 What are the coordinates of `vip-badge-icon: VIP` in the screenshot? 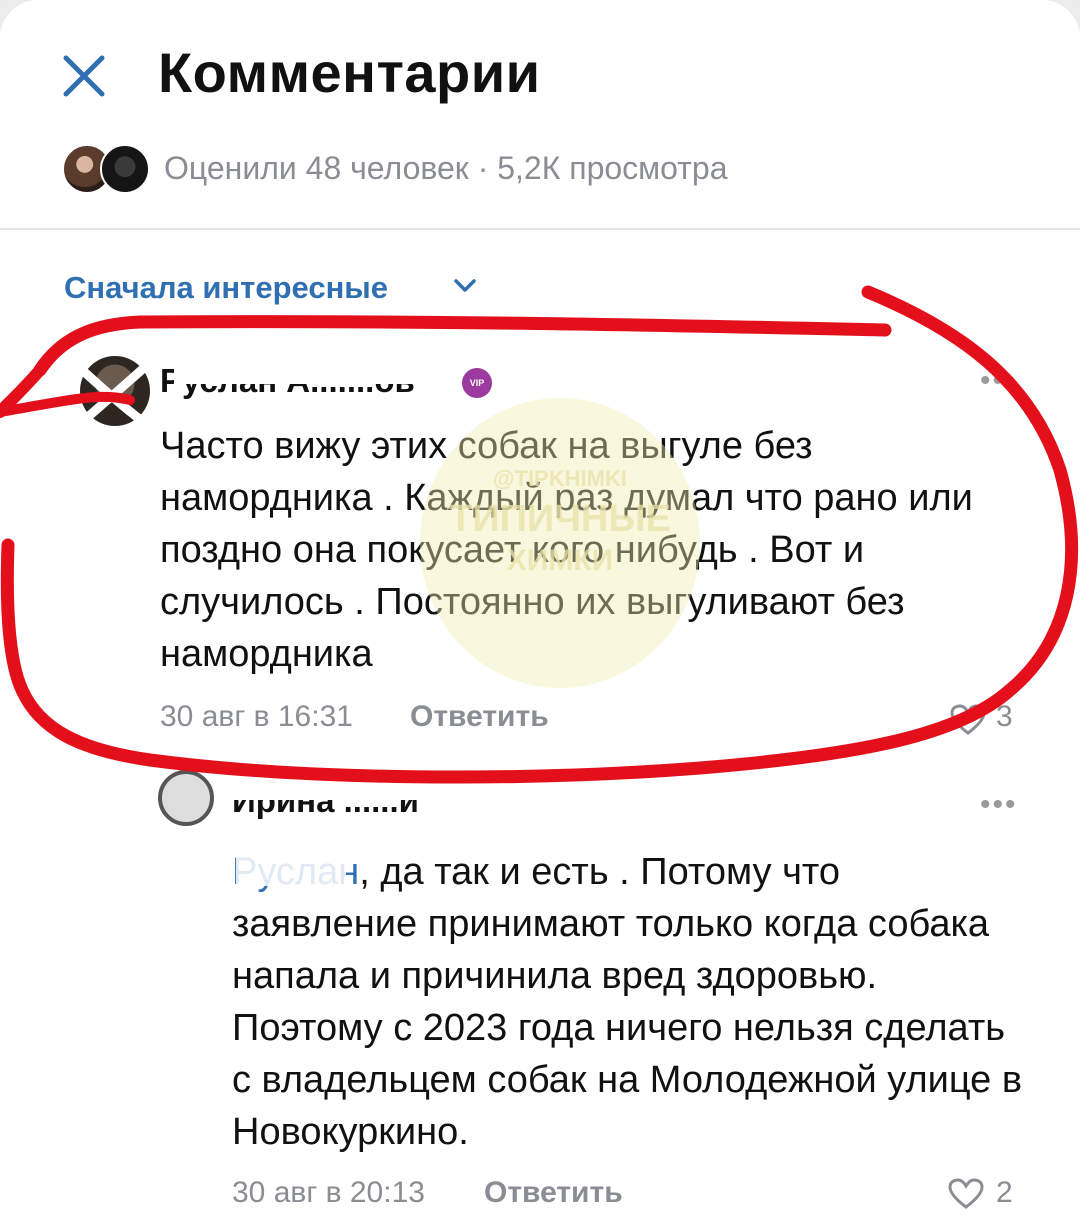 It's located at (477, 383).